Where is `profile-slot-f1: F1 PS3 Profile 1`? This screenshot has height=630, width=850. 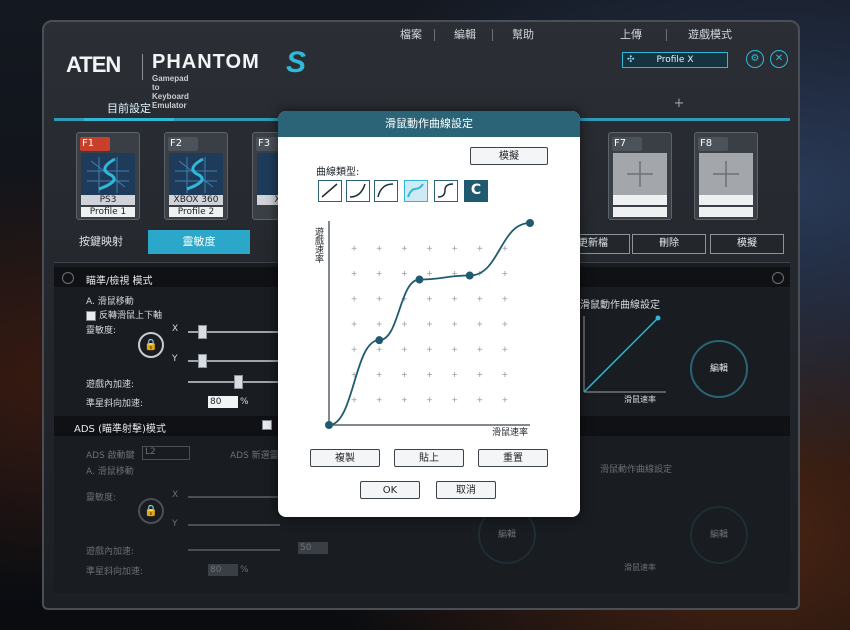 profile-slot-f1: F1 PS3 Profile 1 is located at coordinates (108, 176).